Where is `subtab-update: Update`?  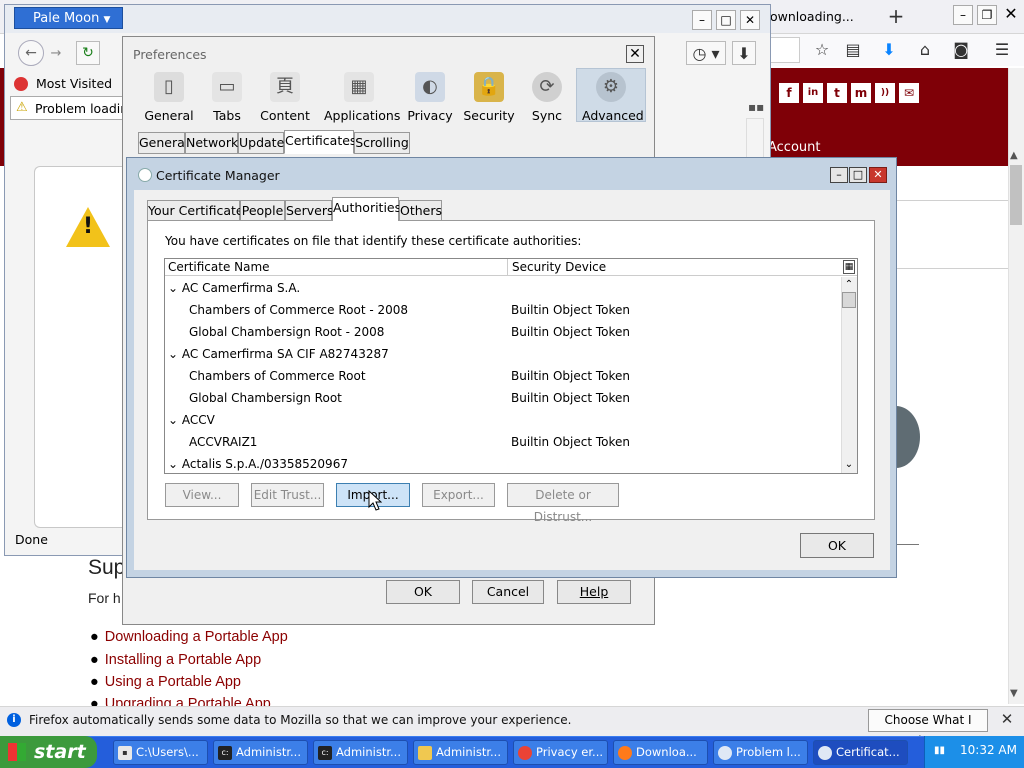
subtab-update: Update is located at coordinates (261, 143).